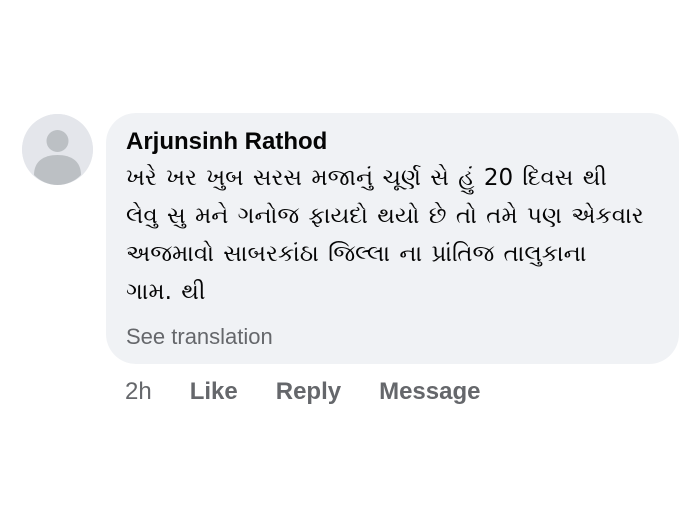  I want to click on comment-timestamp: 2h, so click(138, 392).